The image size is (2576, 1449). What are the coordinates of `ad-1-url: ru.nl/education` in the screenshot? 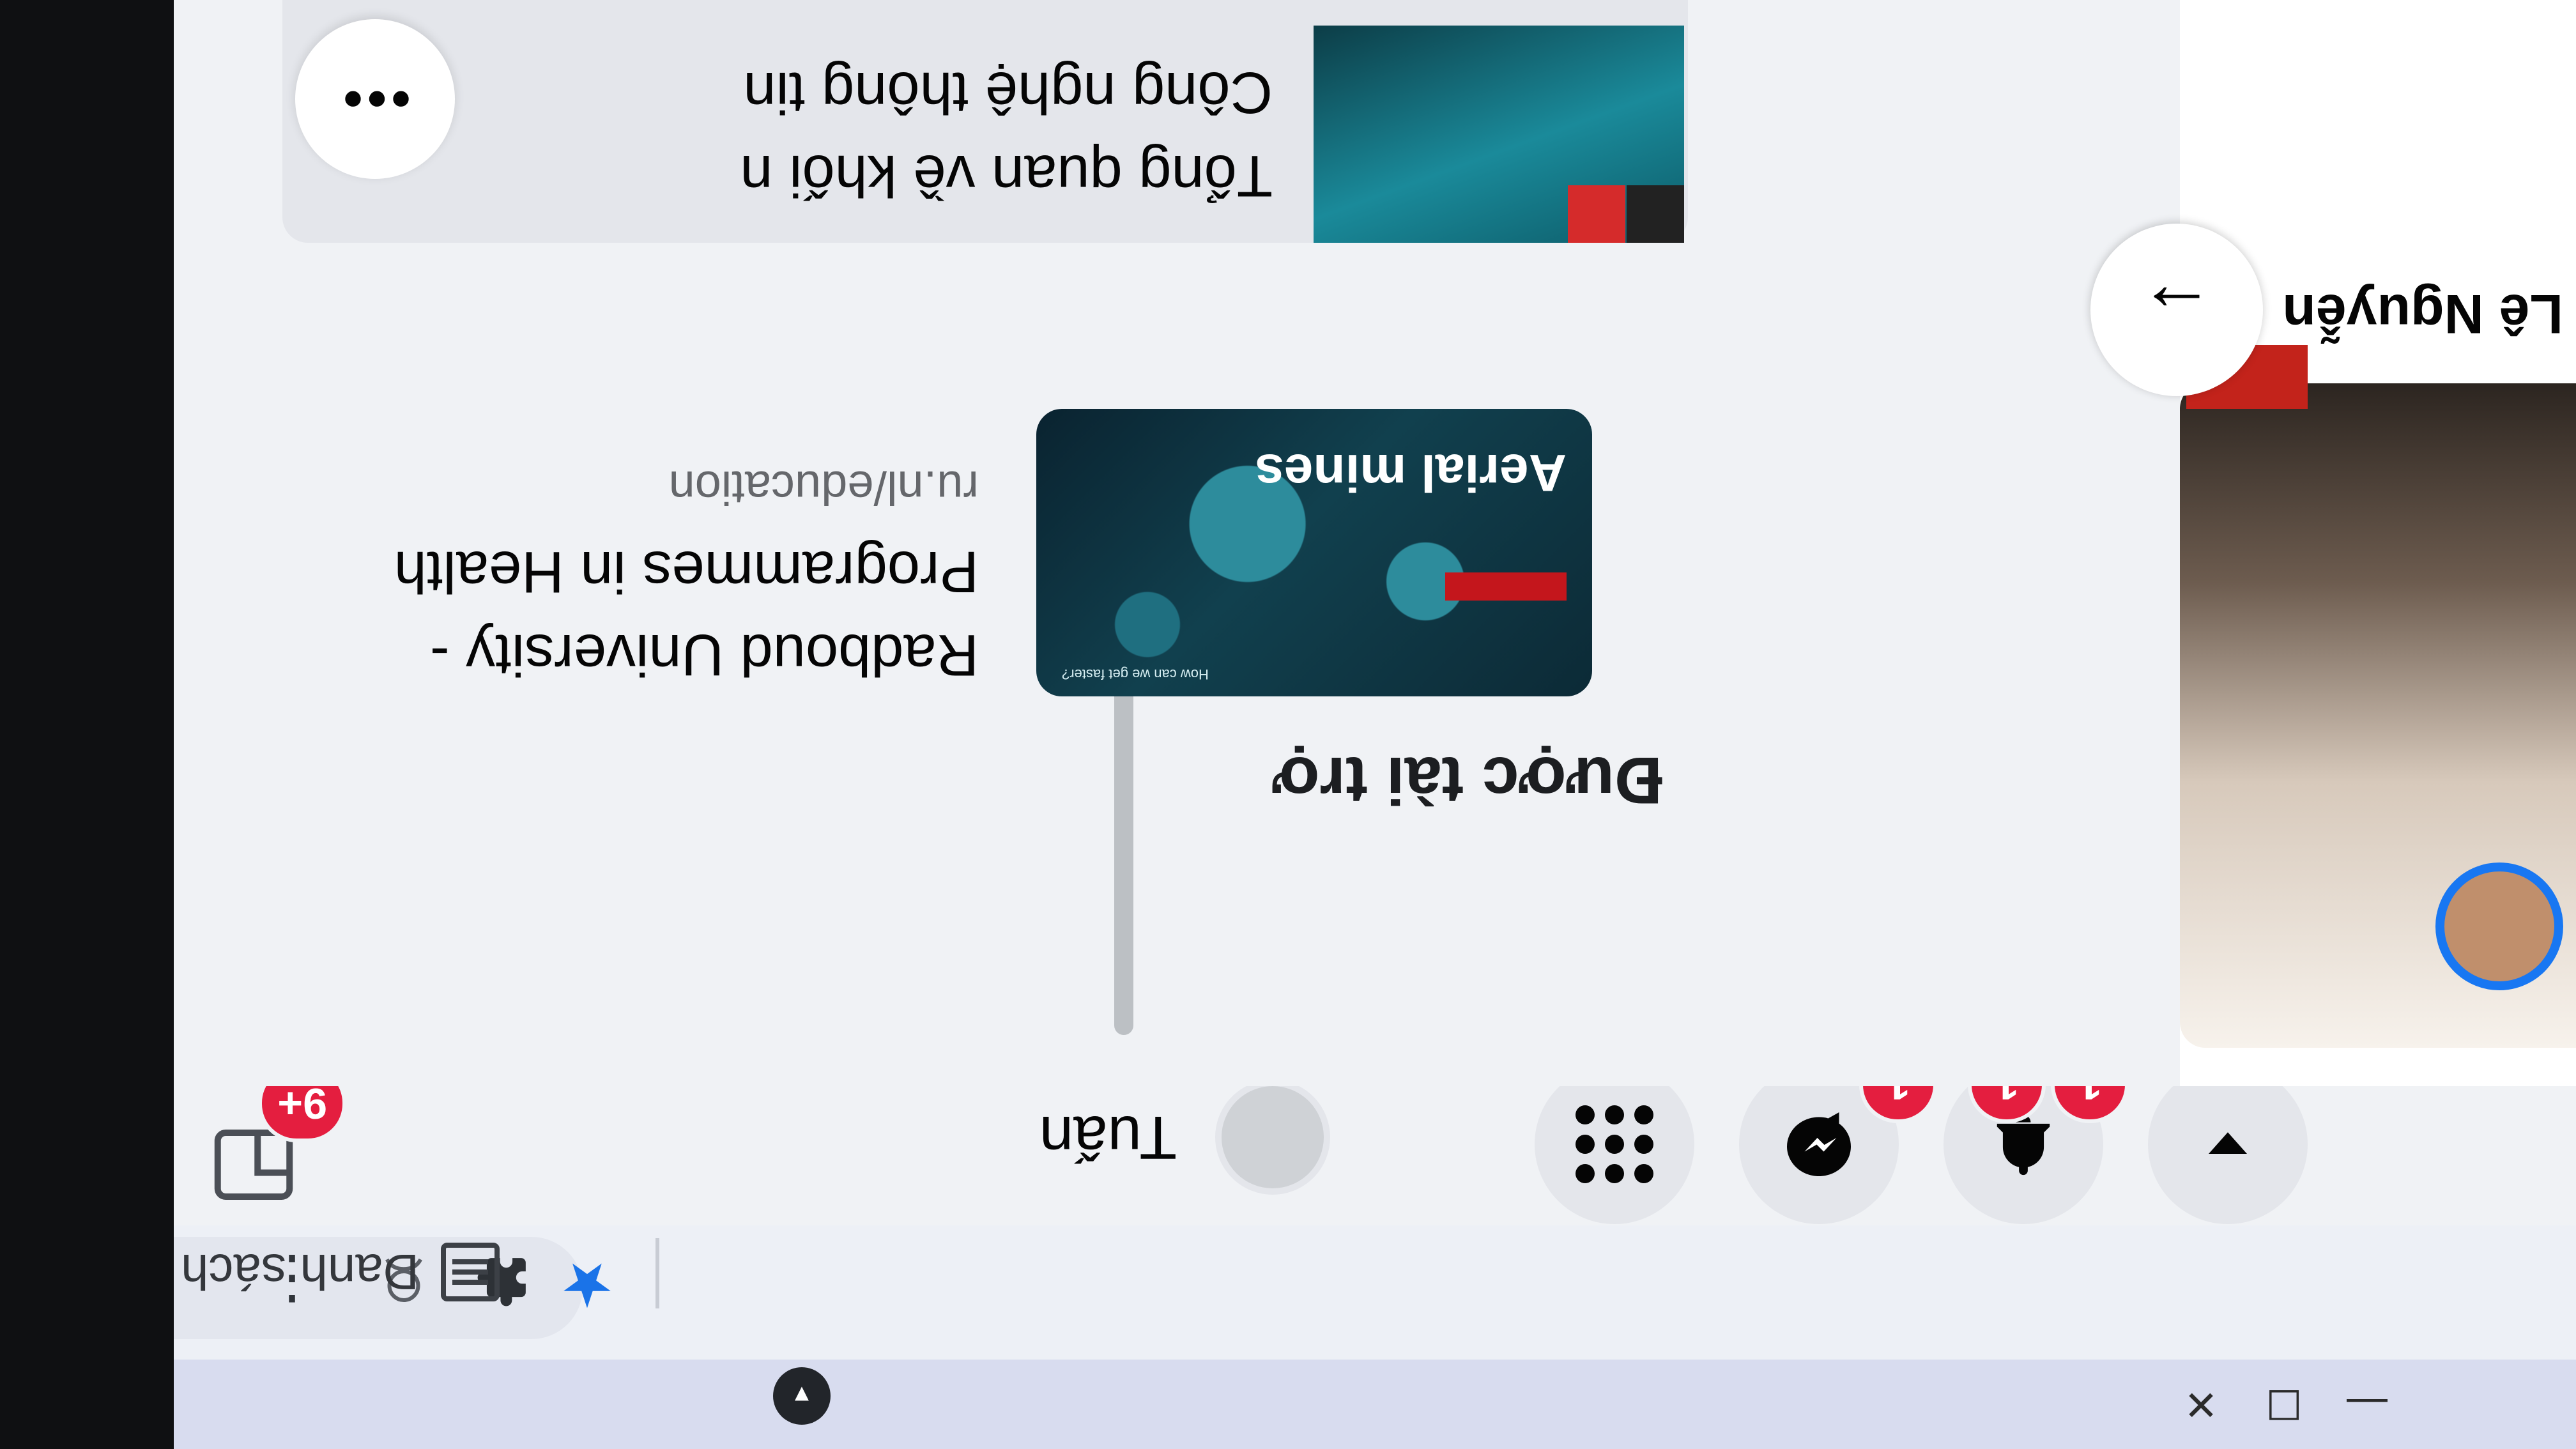 It's located at (659, 488).